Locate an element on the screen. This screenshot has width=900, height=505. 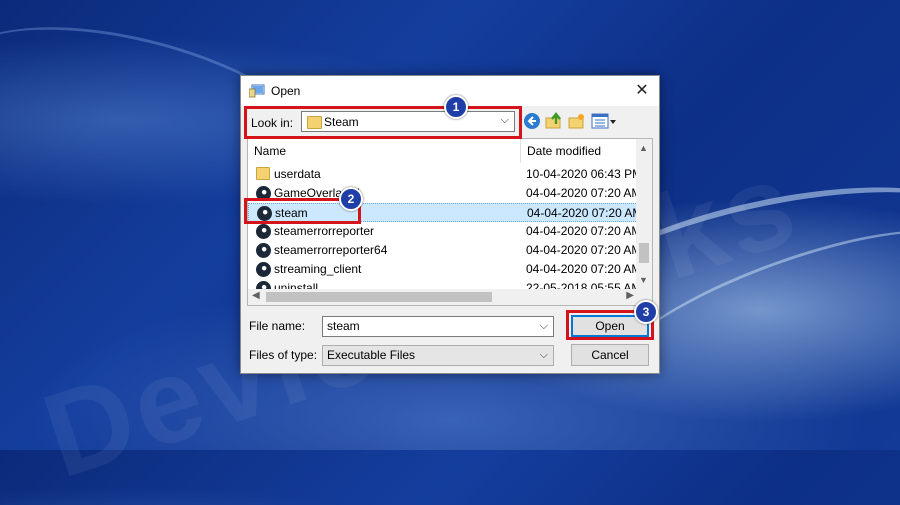
back-icon is located at coordinates (532, 121).